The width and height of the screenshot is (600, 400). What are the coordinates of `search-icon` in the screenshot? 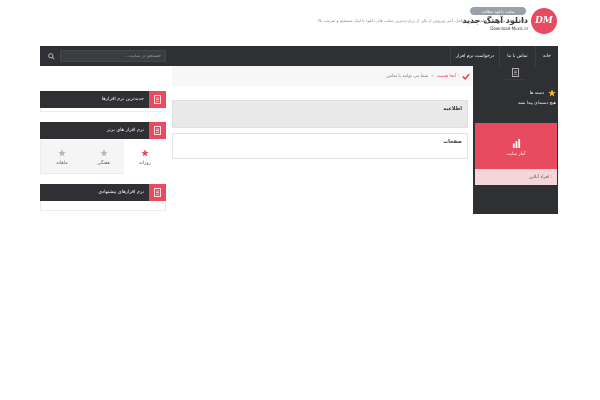 It's located at (51, 56).